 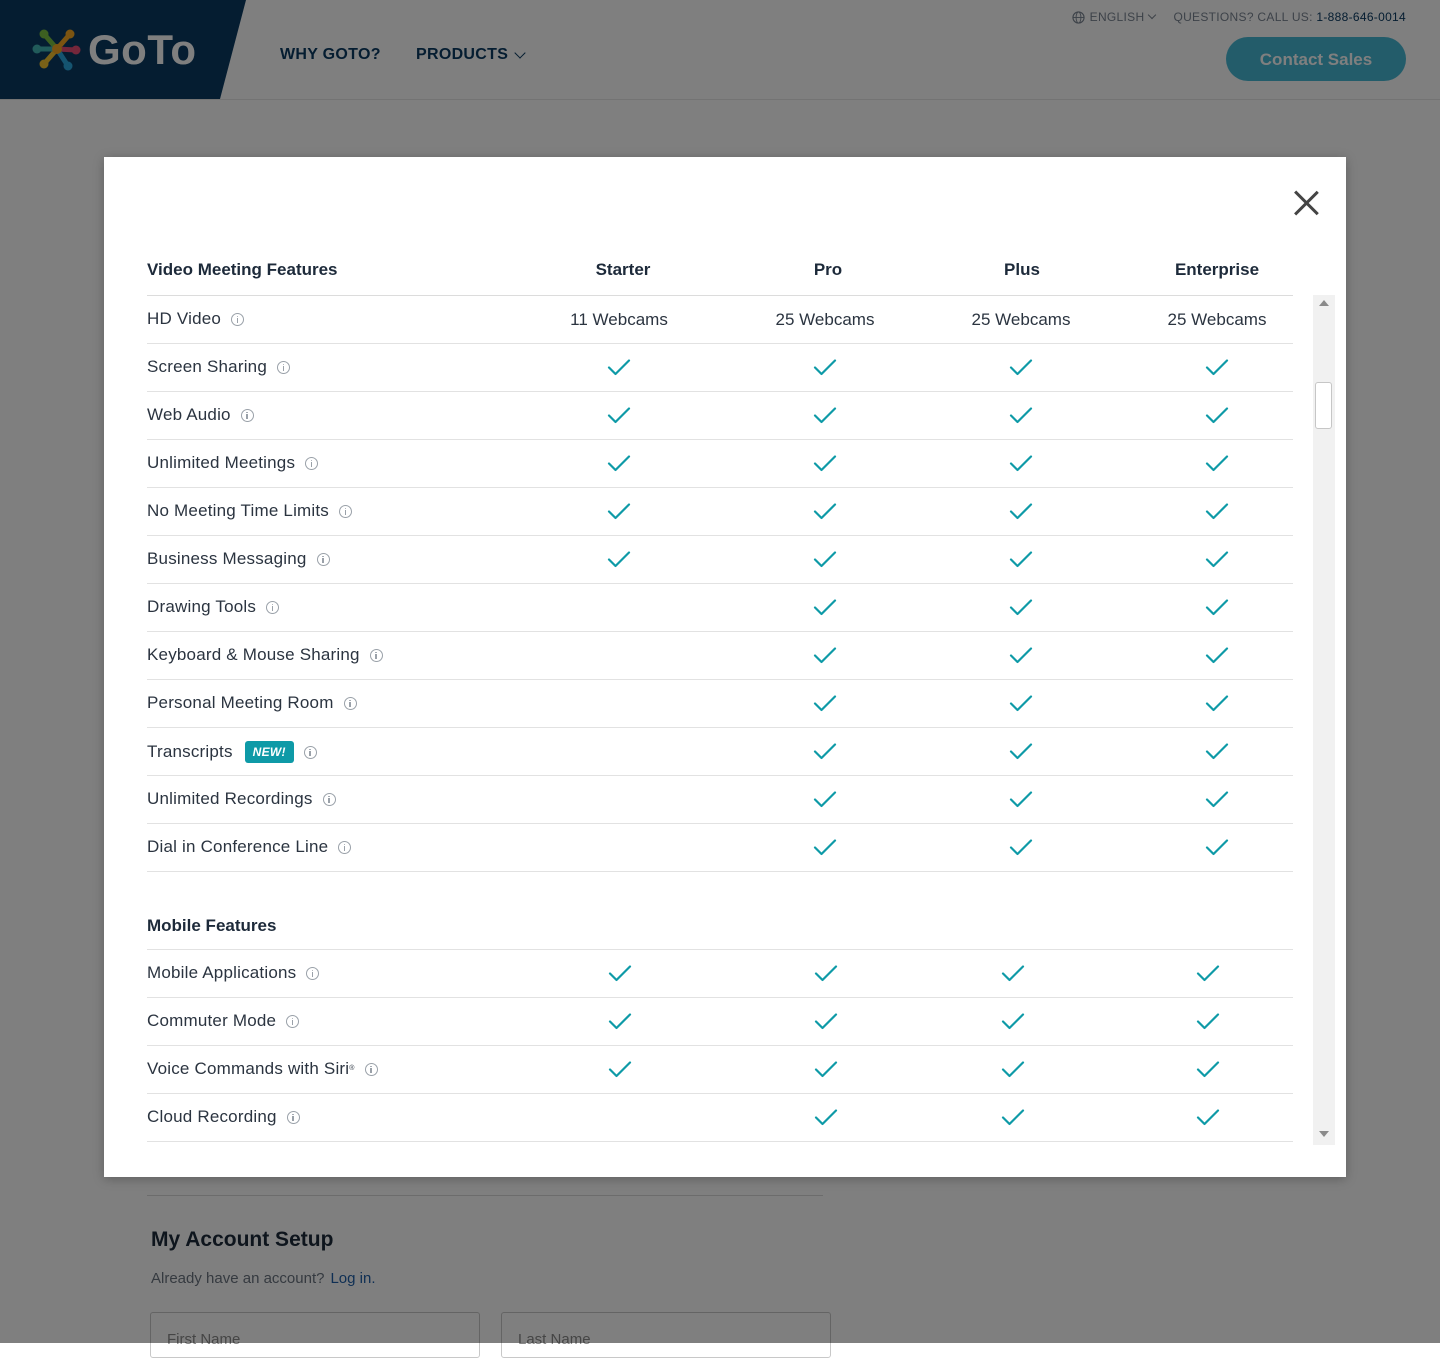 I want to click on feature-name: Unlimited Recordings, so click(x=230, y=798).